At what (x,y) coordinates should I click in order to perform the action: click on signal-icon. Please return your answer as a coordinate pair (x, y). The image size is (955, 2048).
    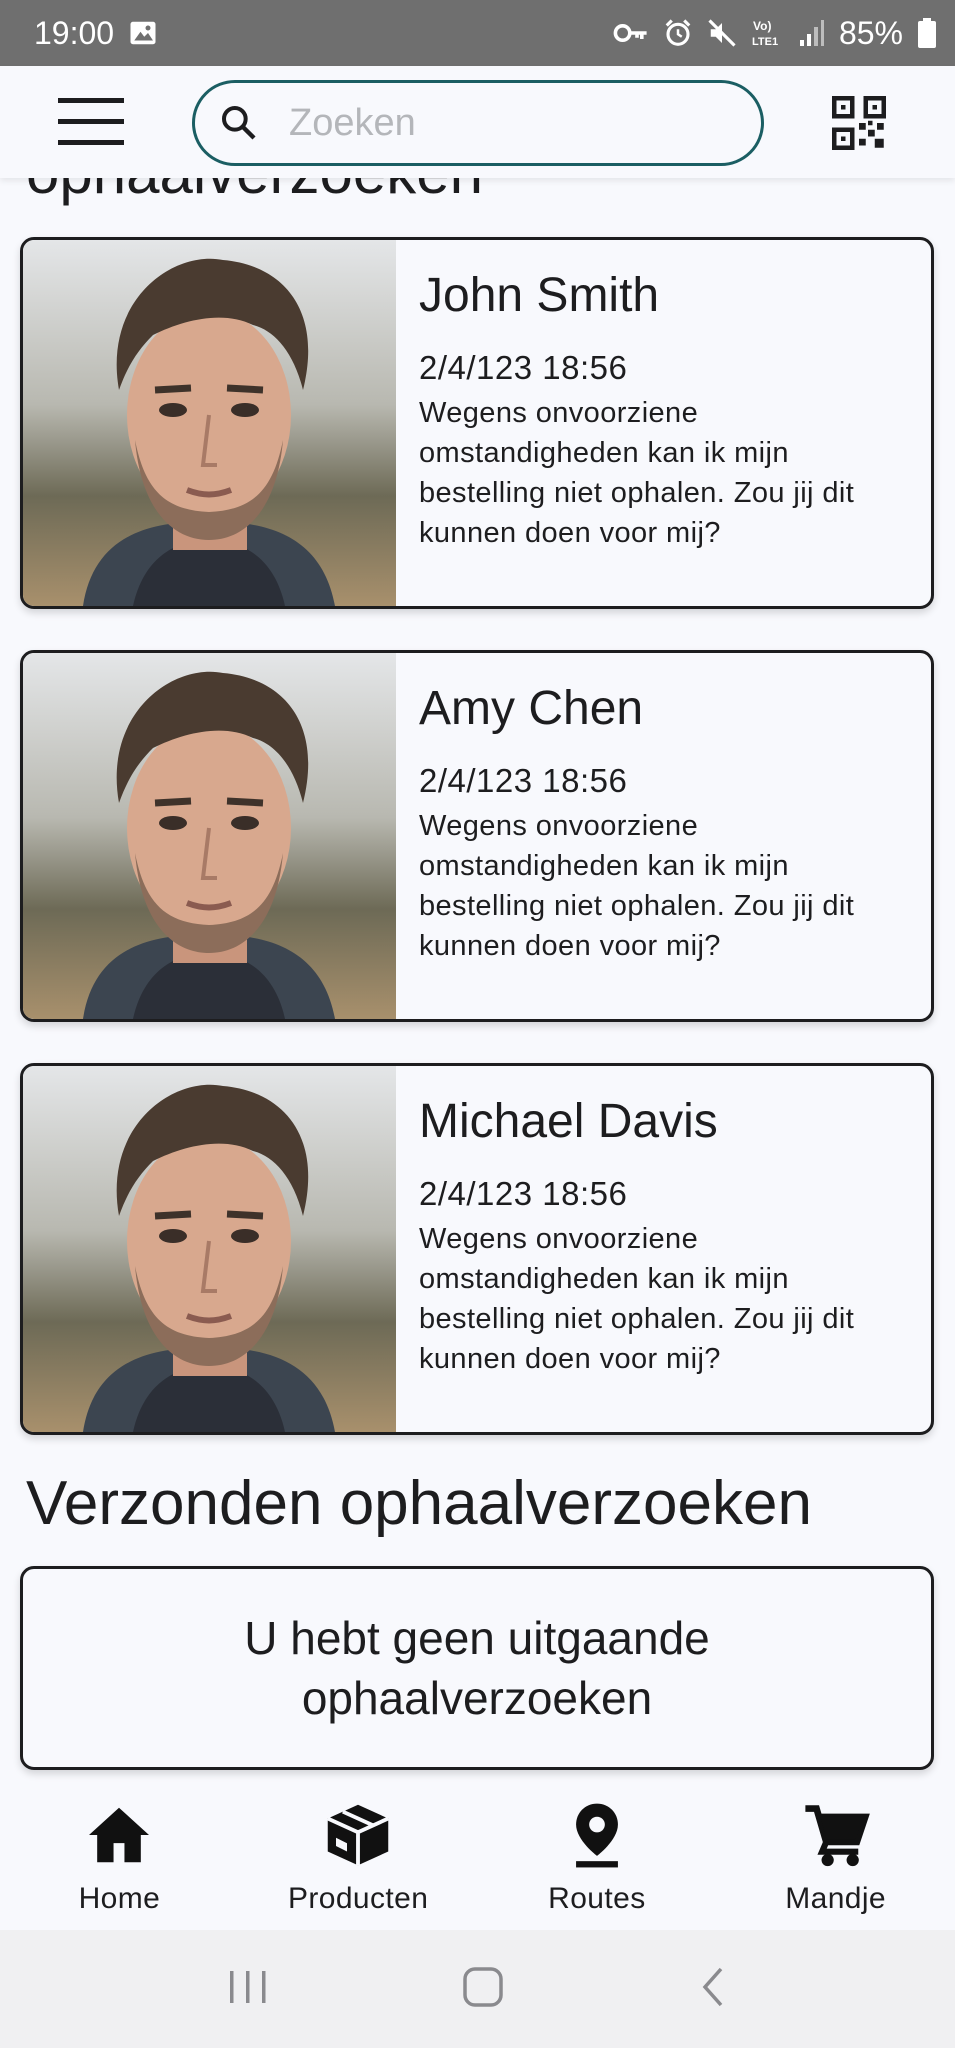
    Looking at the image, I should click on (812, 33).